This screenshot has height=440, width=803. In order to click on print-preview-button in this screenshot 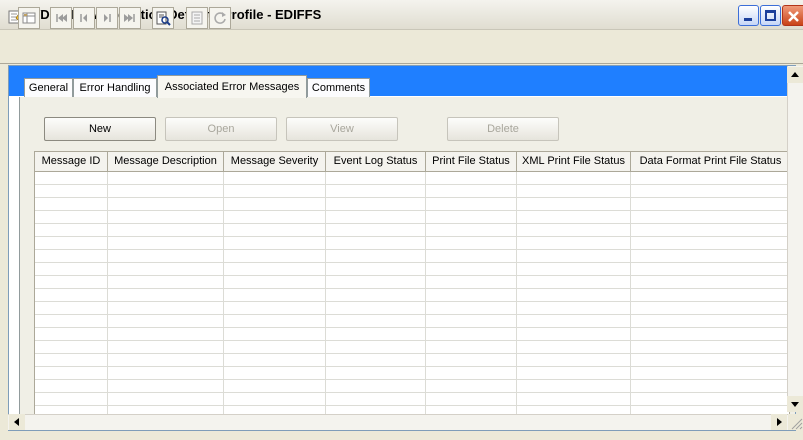, I will do `click(163, 18)`.